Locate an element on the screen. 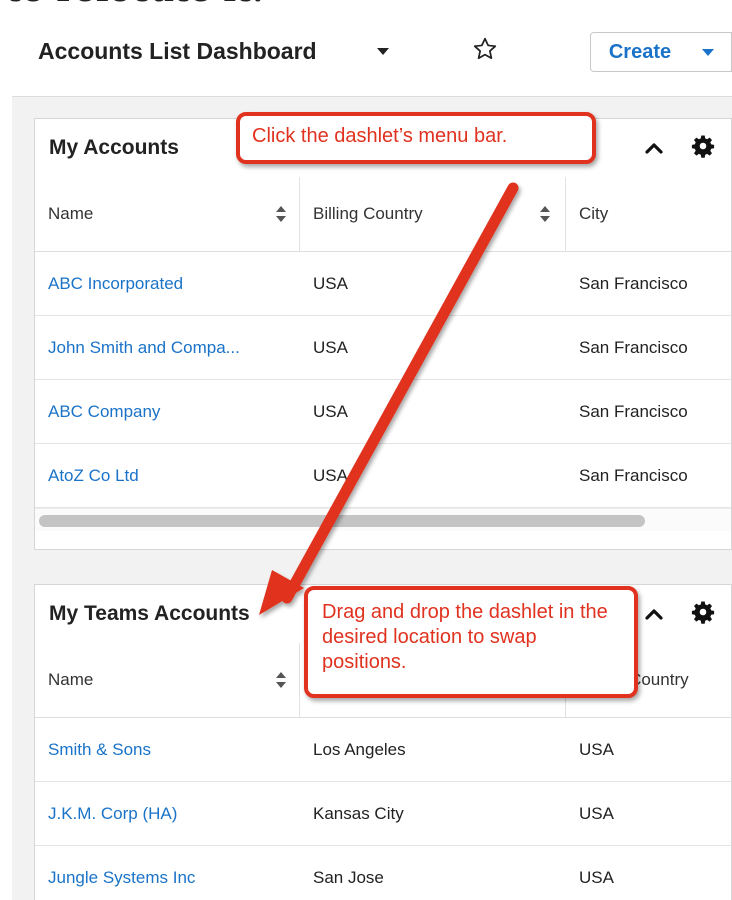 The width and height of the screenshot is (732, 900). table-row: Jungle Systems Inc San Jose USA is located at coordinates (383, 873).